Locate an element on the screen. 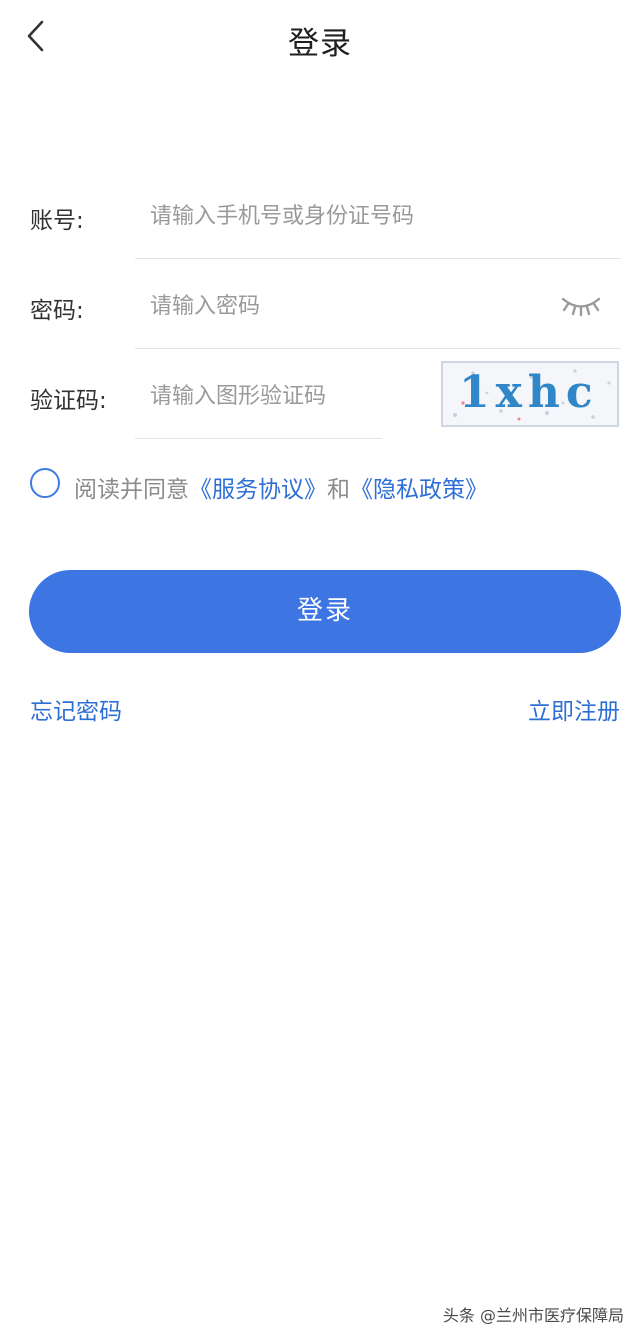 The height and width of the screenshot is (1335, 640). forgot-password-link: 忘记密码 is located at coordinates (76, 709).